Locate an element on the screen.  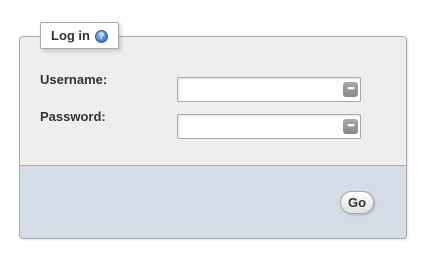
go-button: Go is located at coordinates (357, 202).